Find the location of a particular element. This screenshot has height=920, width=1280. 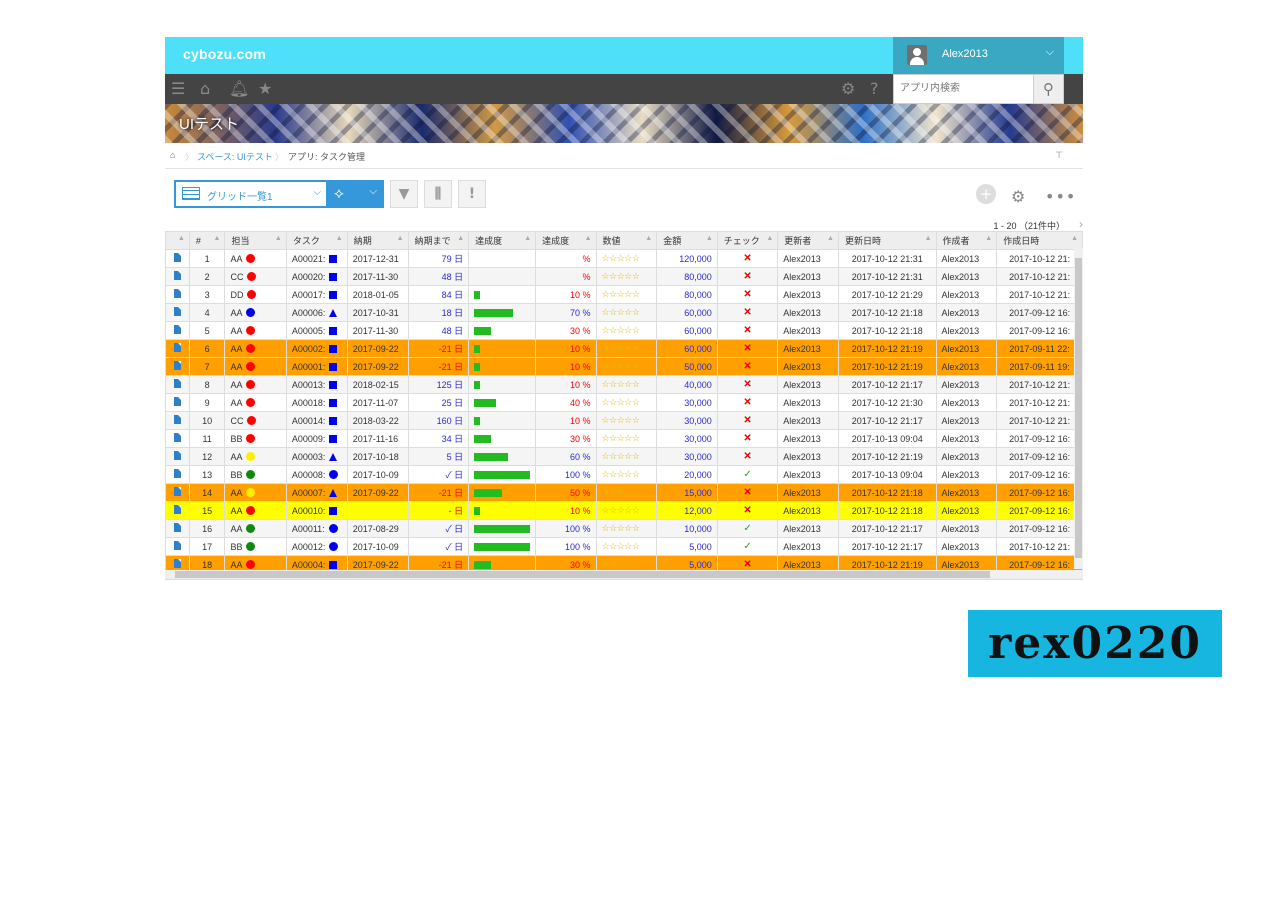

bell-icon: 🔔︎ is located at coordinates (239, 89).